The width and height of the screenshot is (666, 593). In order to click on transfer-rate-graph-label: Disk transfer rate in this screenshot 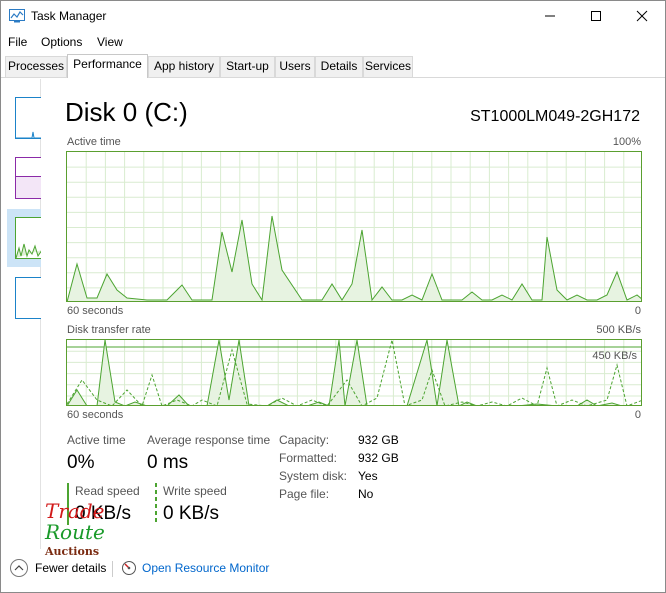, I will do `click(109, 330)`.